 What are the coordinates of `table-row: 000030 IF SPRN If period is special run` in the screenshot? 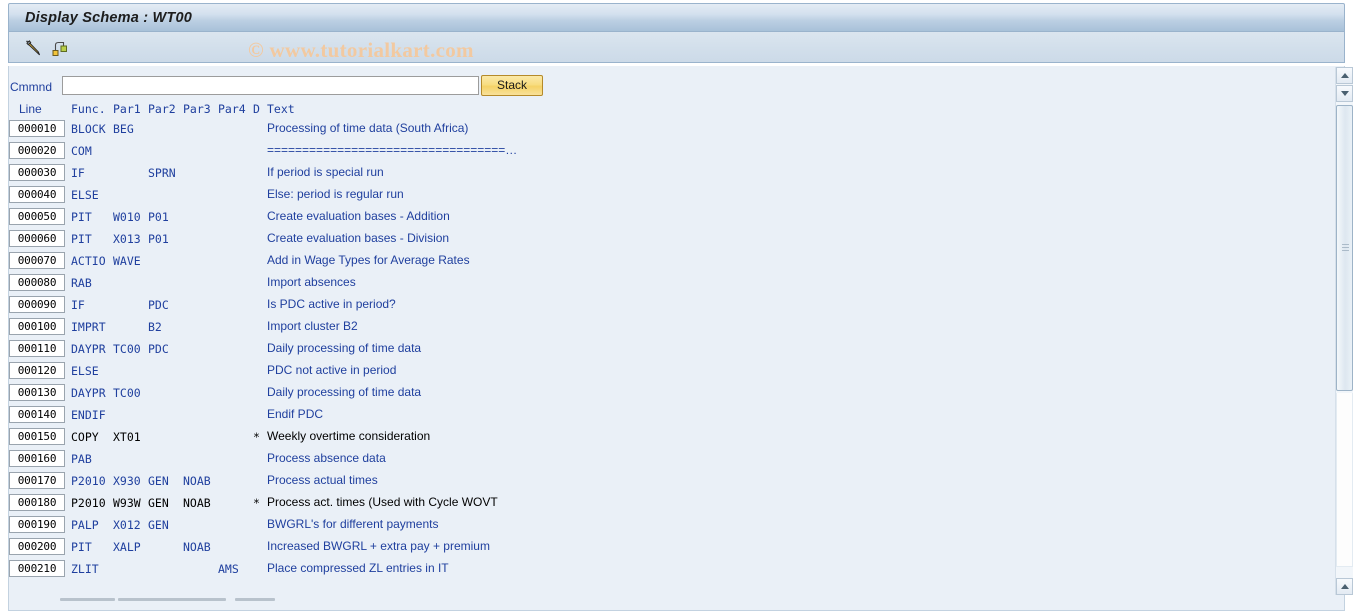 It's located at (664, 173).